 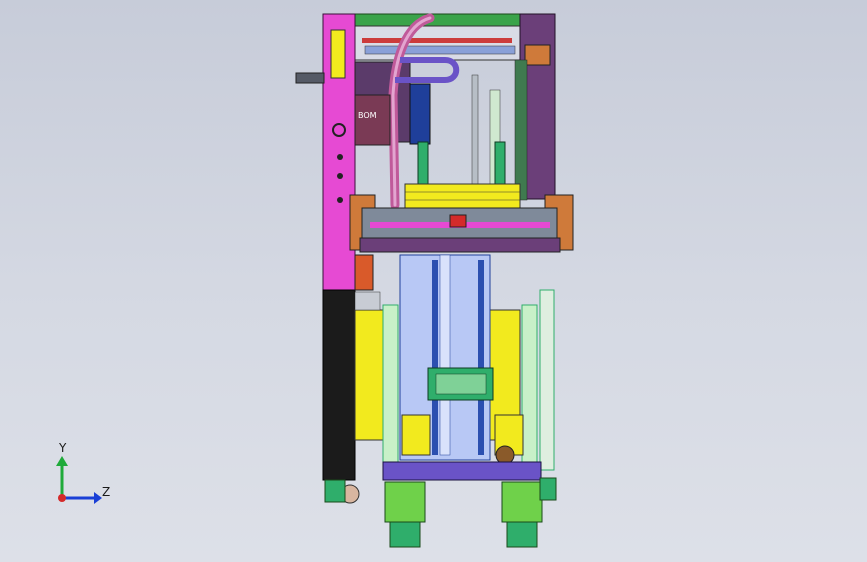 What do you see at coordinates (62, 498) in the screenshot?
I see `triad-x-axis-dot` at bounding box center [62, 498].